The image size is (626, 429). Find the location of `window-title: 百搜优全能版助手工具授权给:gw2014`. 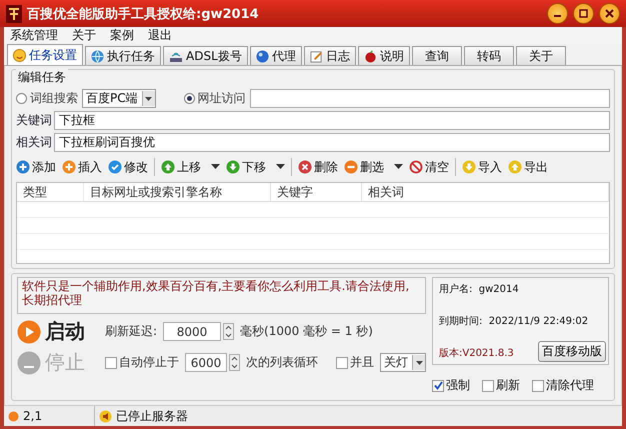

window-title: 百搜优全能版助手工具授权给:gw2014 is located at coordinates (143, 14).